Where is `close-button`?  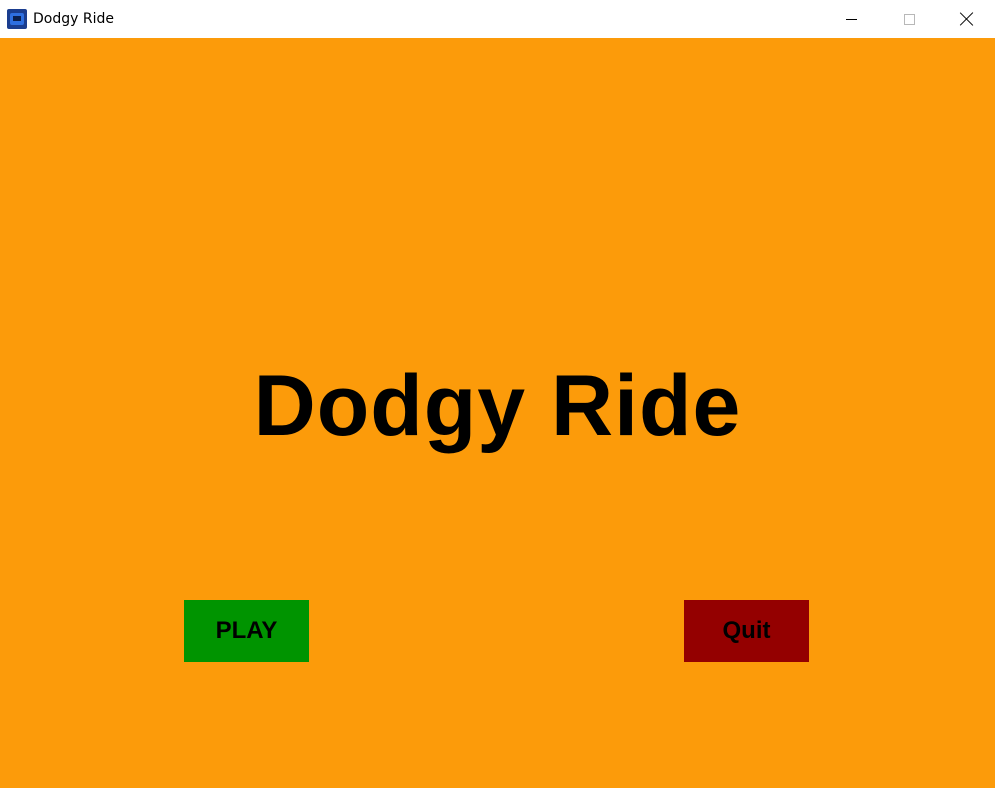
close-button is located at coordinates (966, 19).